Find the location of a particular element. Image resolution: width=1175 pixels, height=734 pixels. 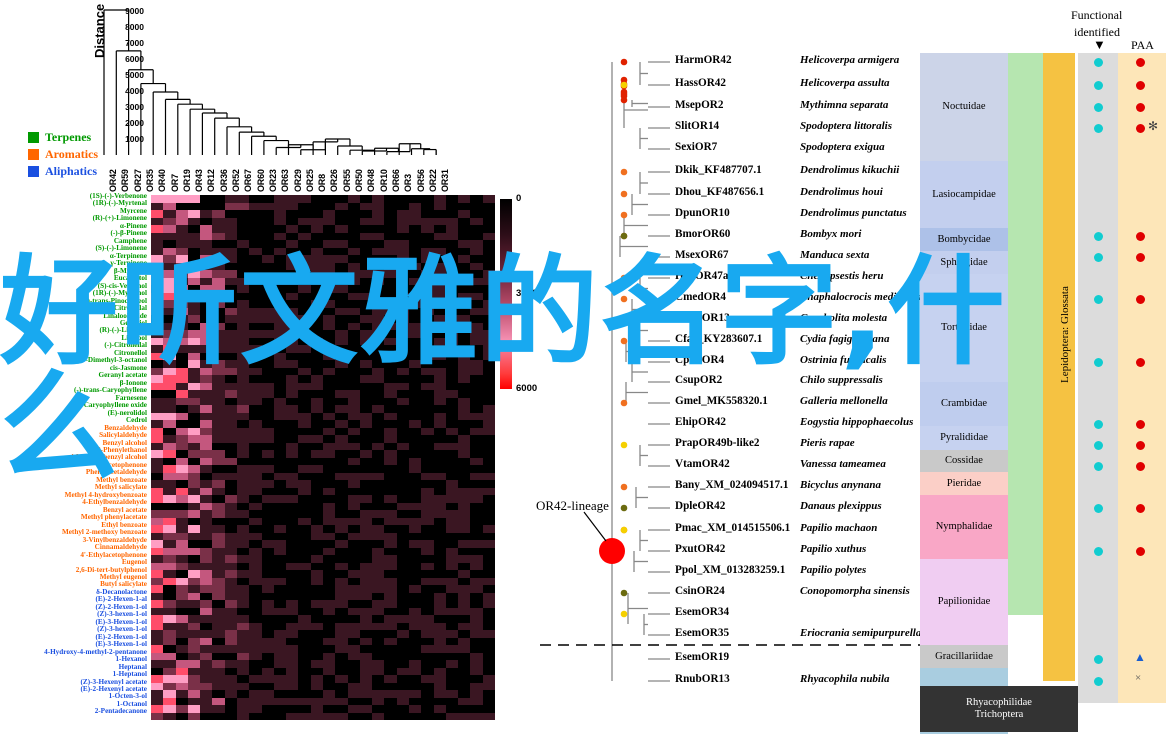

lepidoptera-orange-band: Lepidoptera: Glossata is located at coordinates (1059, 367).